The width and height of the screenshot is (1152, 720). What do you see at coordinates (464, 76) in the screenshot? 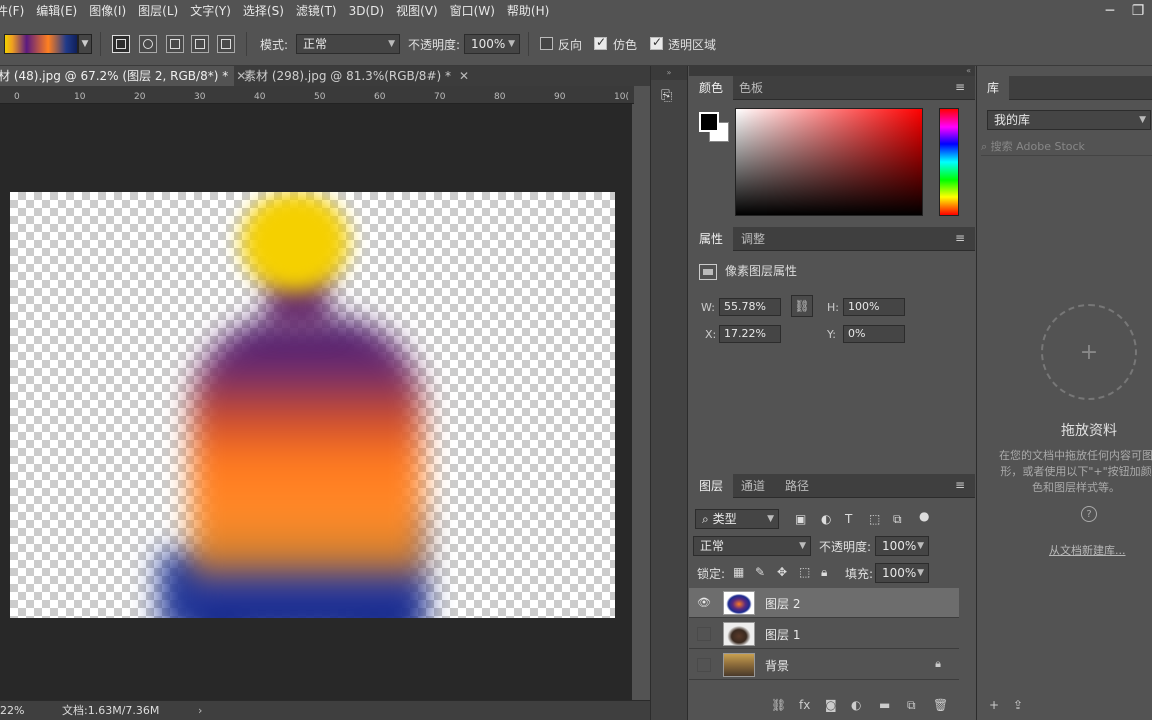
I see `close-icon: ✕` at bounding box center [464, 76].